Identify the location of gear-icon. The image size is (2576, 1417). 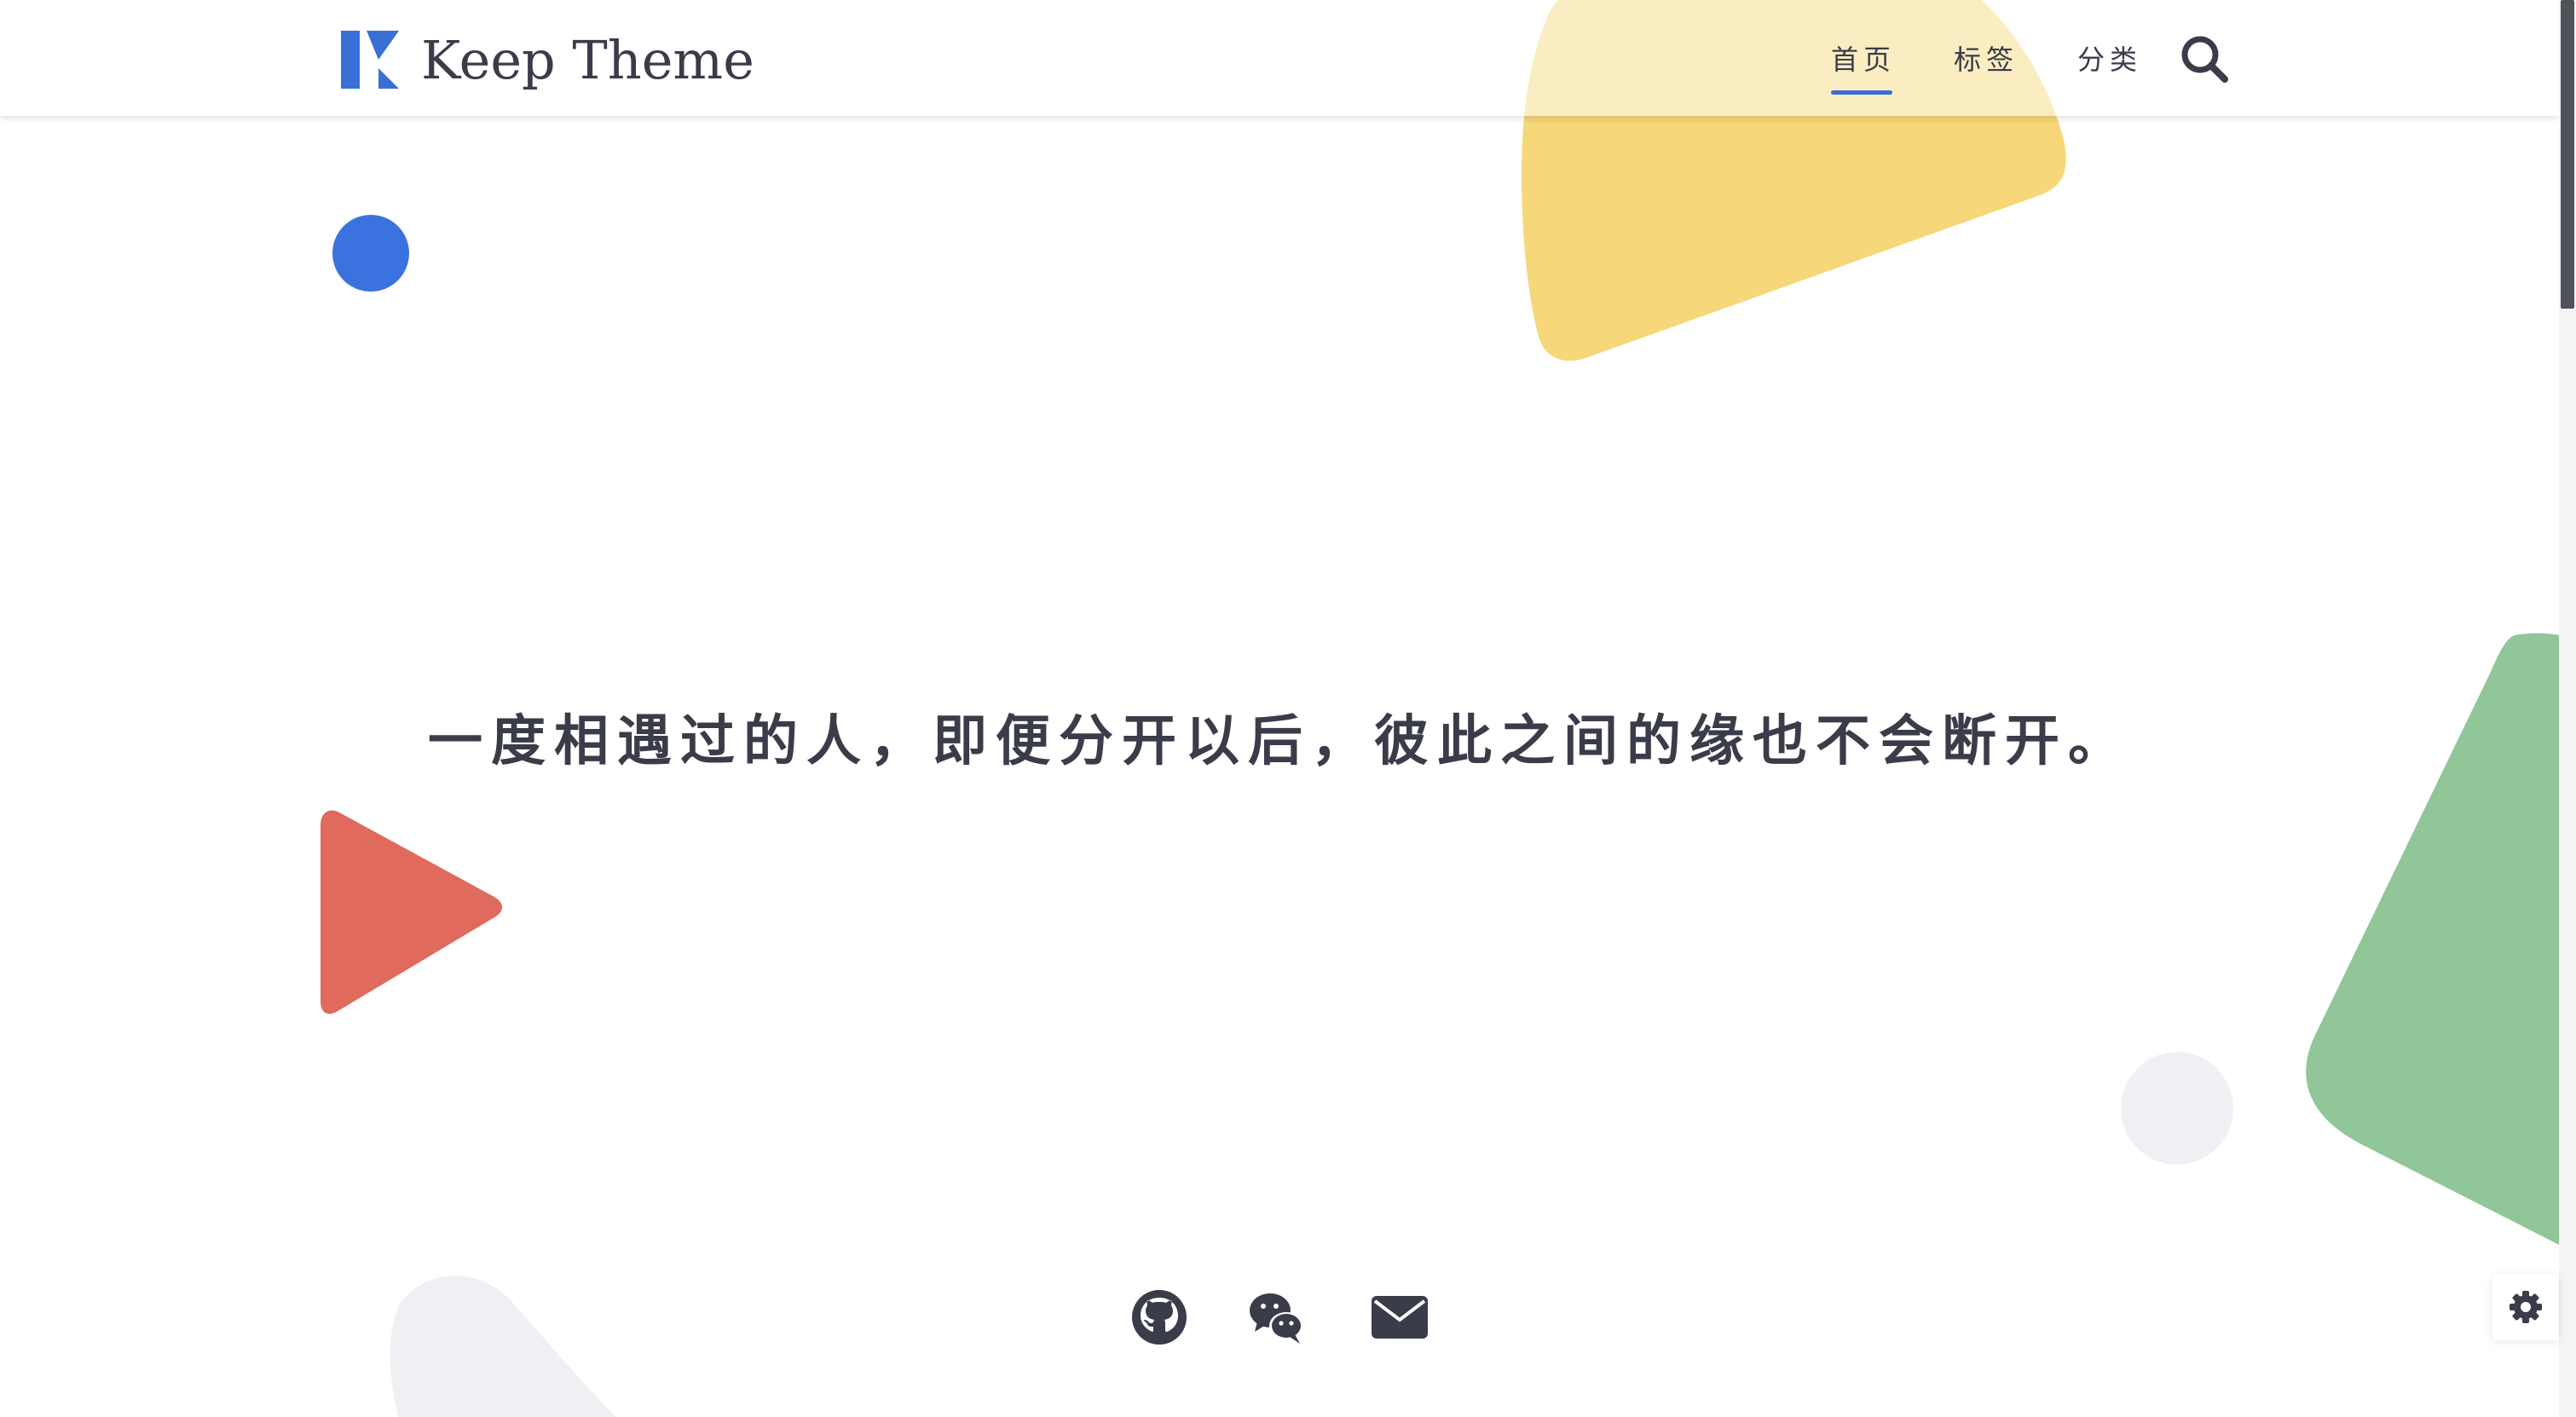
(2526, 1307).